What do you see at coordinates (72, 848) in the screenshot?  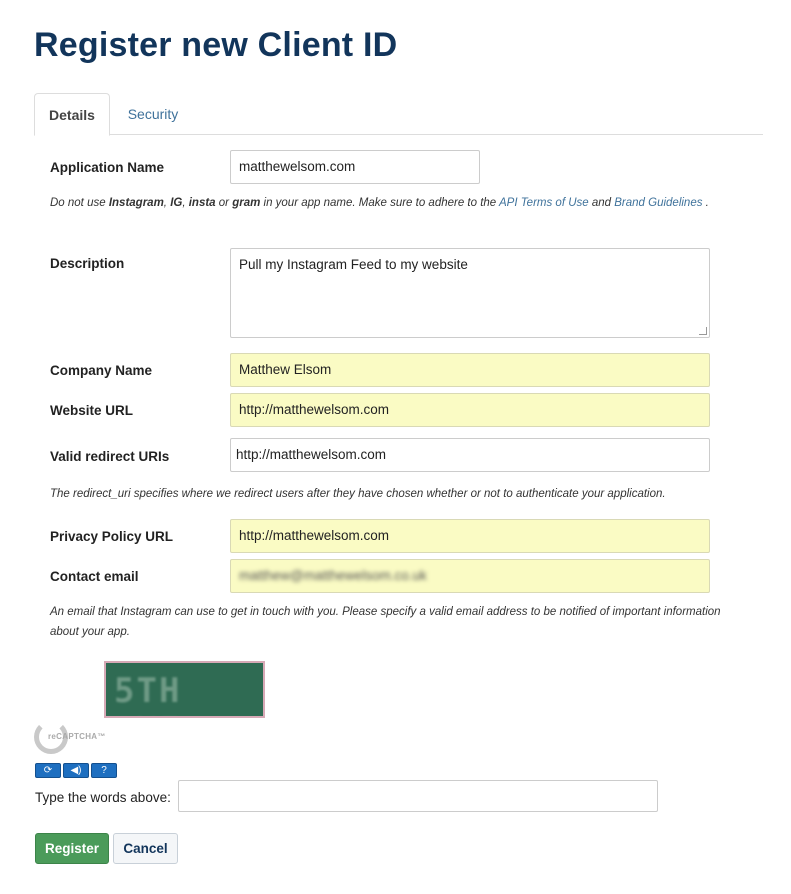 I see `register-button: Register` at bounding box center [72, 848].